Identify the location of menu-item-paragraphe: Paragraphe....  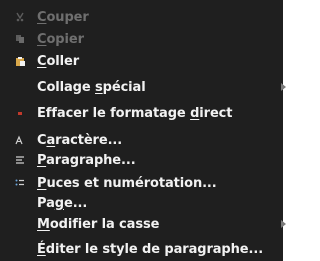
(141, 160).